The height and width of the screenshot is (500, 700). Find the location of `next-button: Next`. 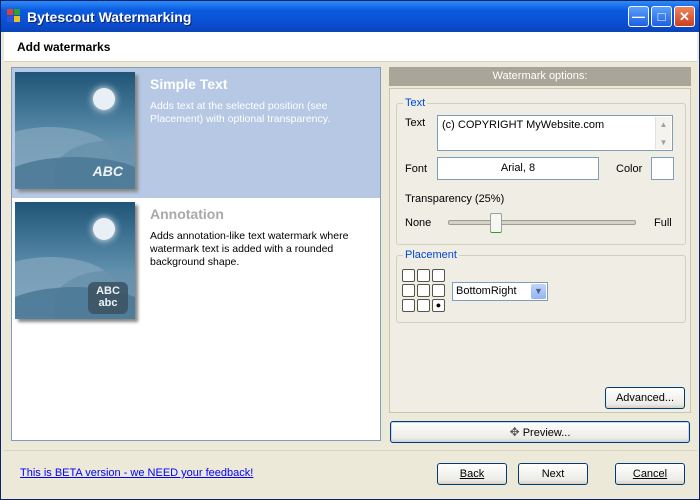

next-button: Next is located at coordinates (553, 474).